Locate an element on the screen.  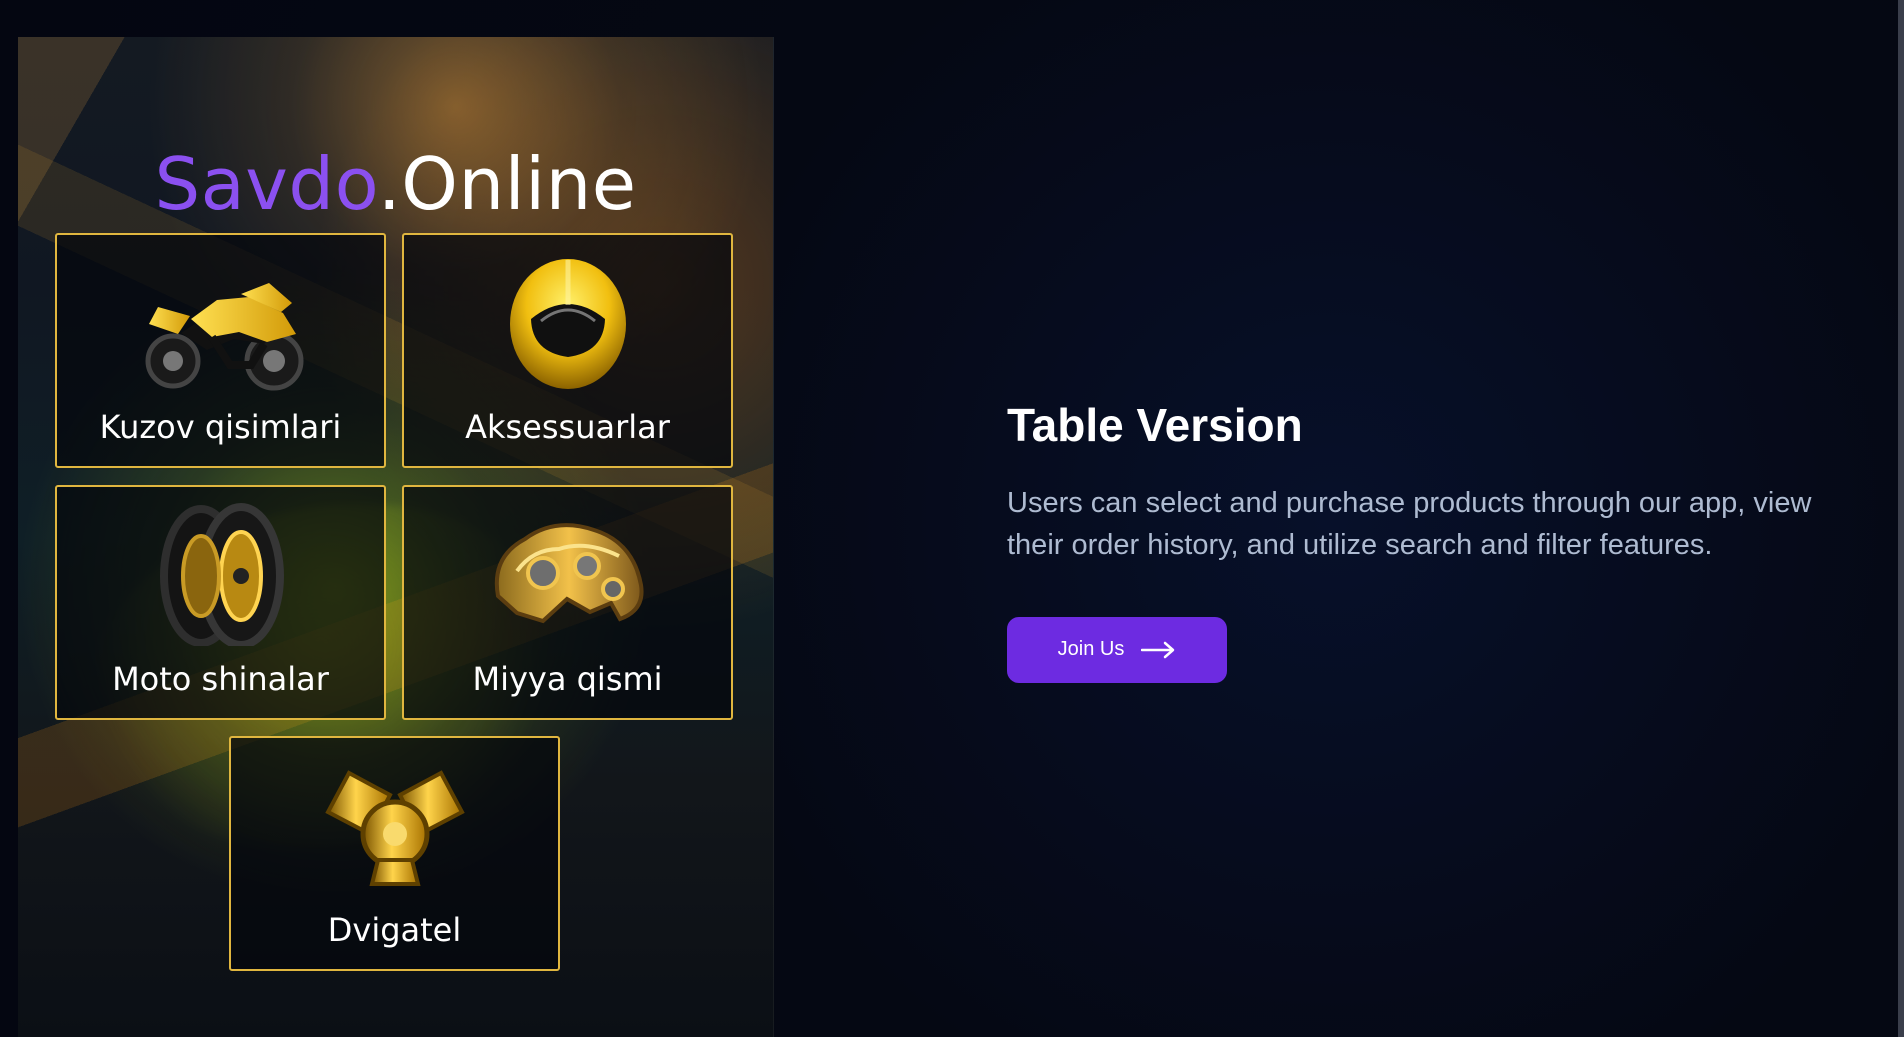
category-card-kuzov-qisimlari: Kuzov qisimlari is located at coordinates (220, 350).